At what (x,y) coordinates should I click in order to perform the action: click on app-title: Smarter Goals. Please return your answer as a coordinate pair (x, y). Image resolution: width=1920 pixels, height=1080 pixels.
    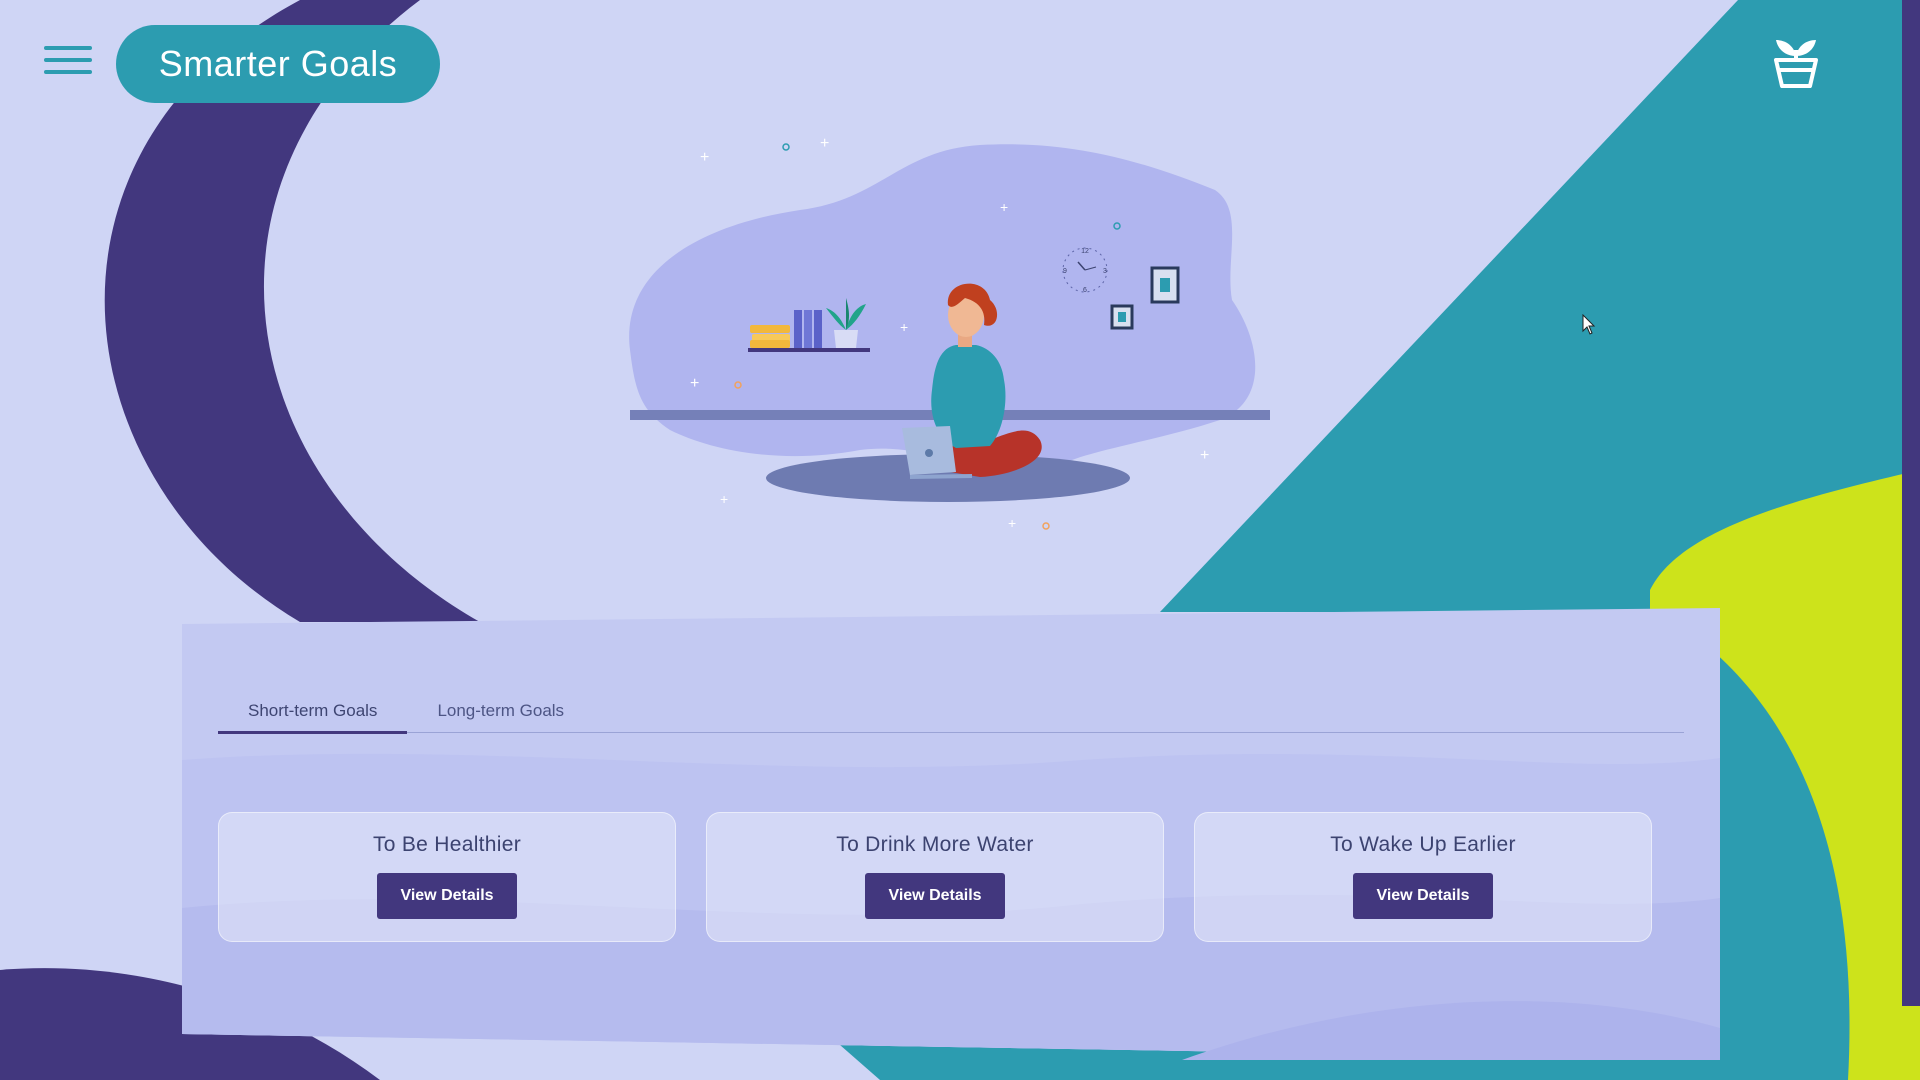
    Looking at the image, I should click on (278, 64).